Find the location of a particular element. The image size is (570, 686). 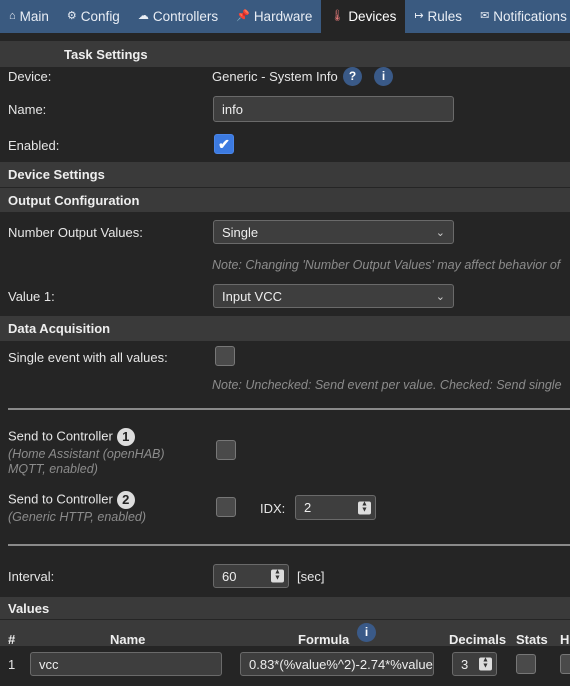

tab-label: Devices is located at coordinates (372, 16).